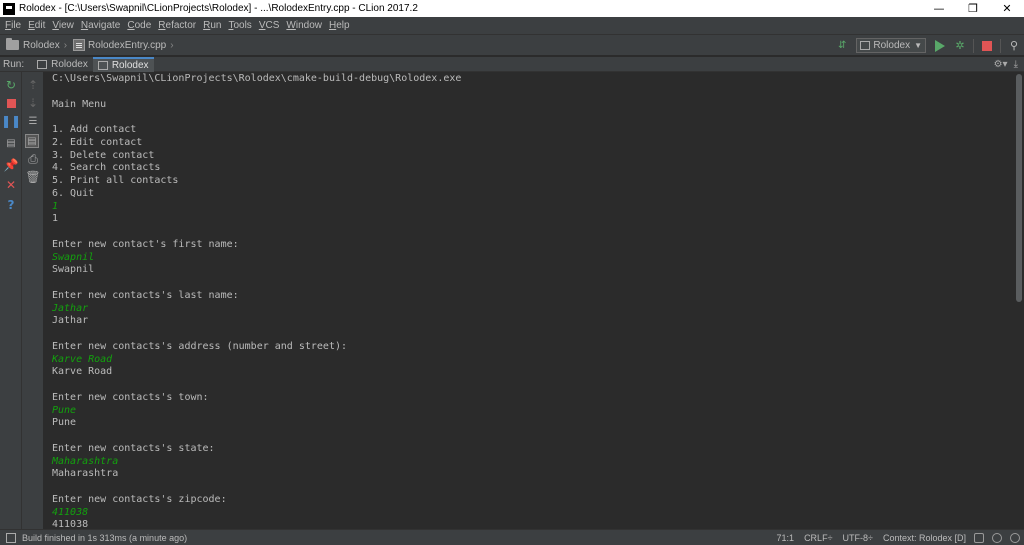  What do you see at coordinates (82, 359) in the screenshot?
I see `console-user-input-line: Karve Road` at bounding box center [82, 359].